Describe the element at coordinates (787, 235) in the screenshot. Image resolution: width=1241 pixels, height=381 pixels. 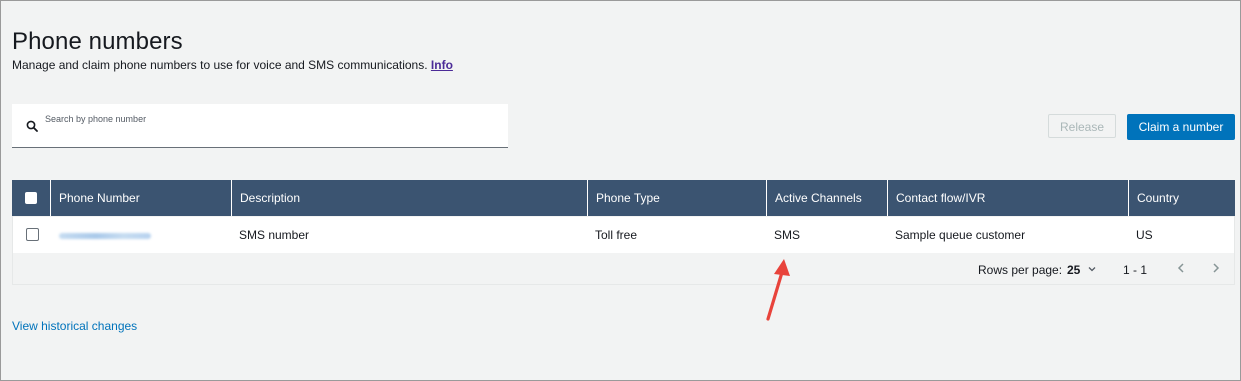
I see `active-channels-cell: SMS` at that location.